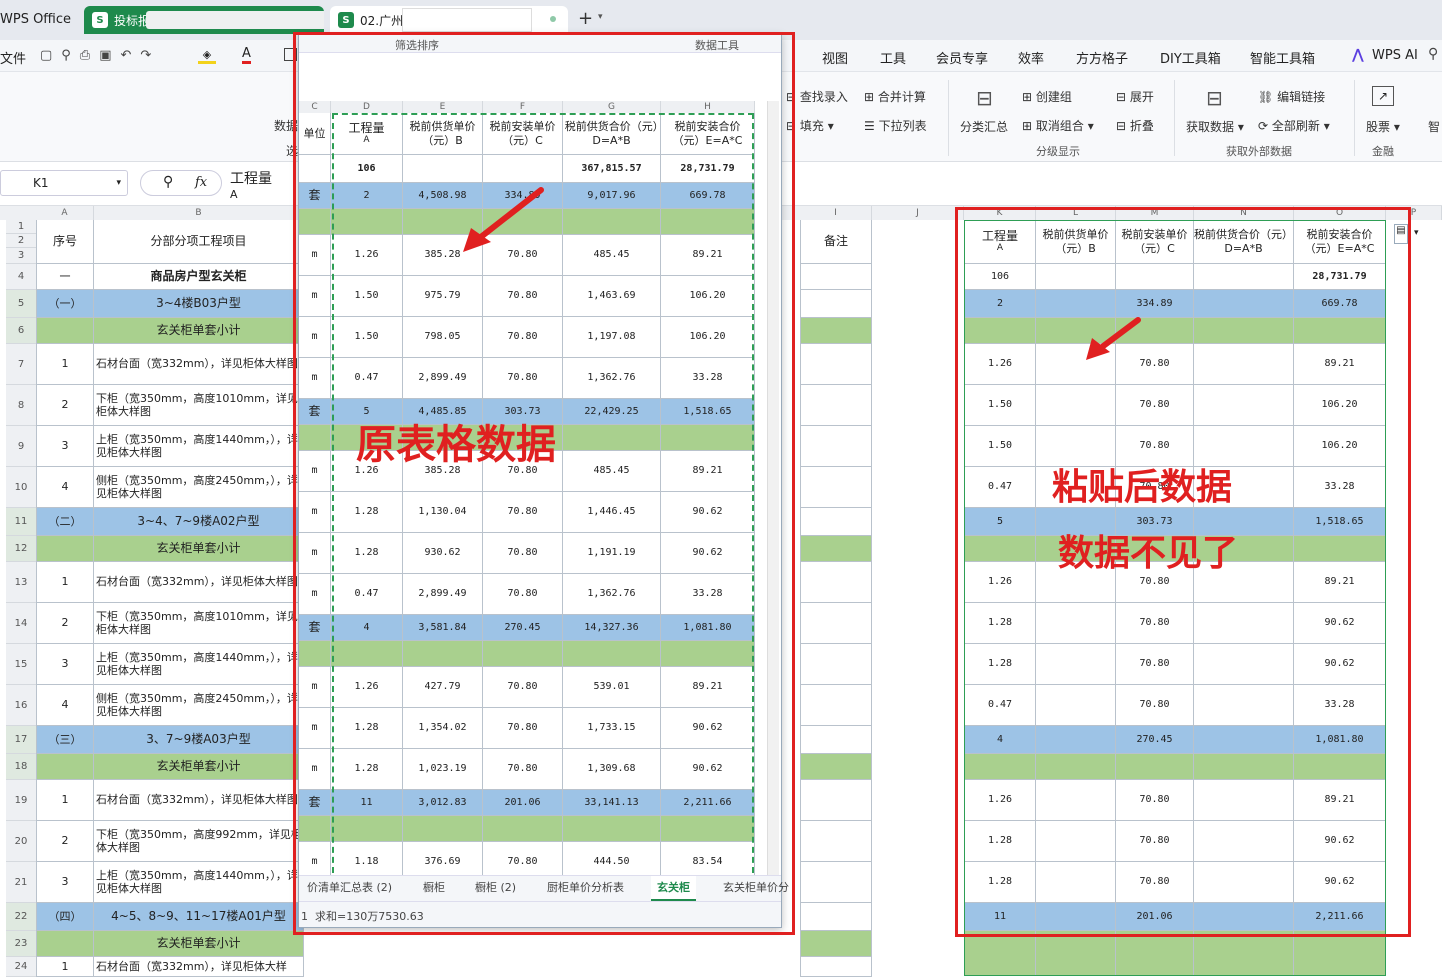 The height and width of the screenshot is (977, 1442). What do you see at coordinates (1000, 917) in the screenshot?
I see `qty-cell: 11` at bounding box center [1000, 917].